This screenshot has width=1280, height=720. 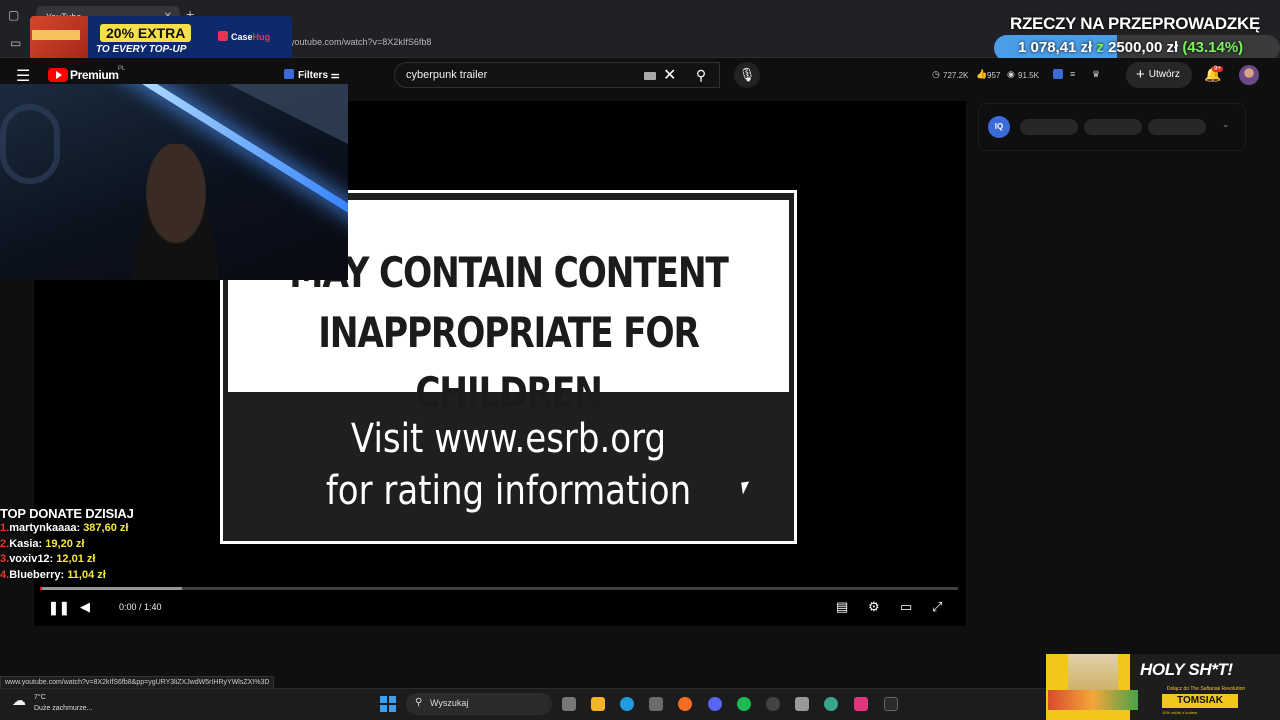 I want to click on keyboard-icon, so click(x=650, y=76).